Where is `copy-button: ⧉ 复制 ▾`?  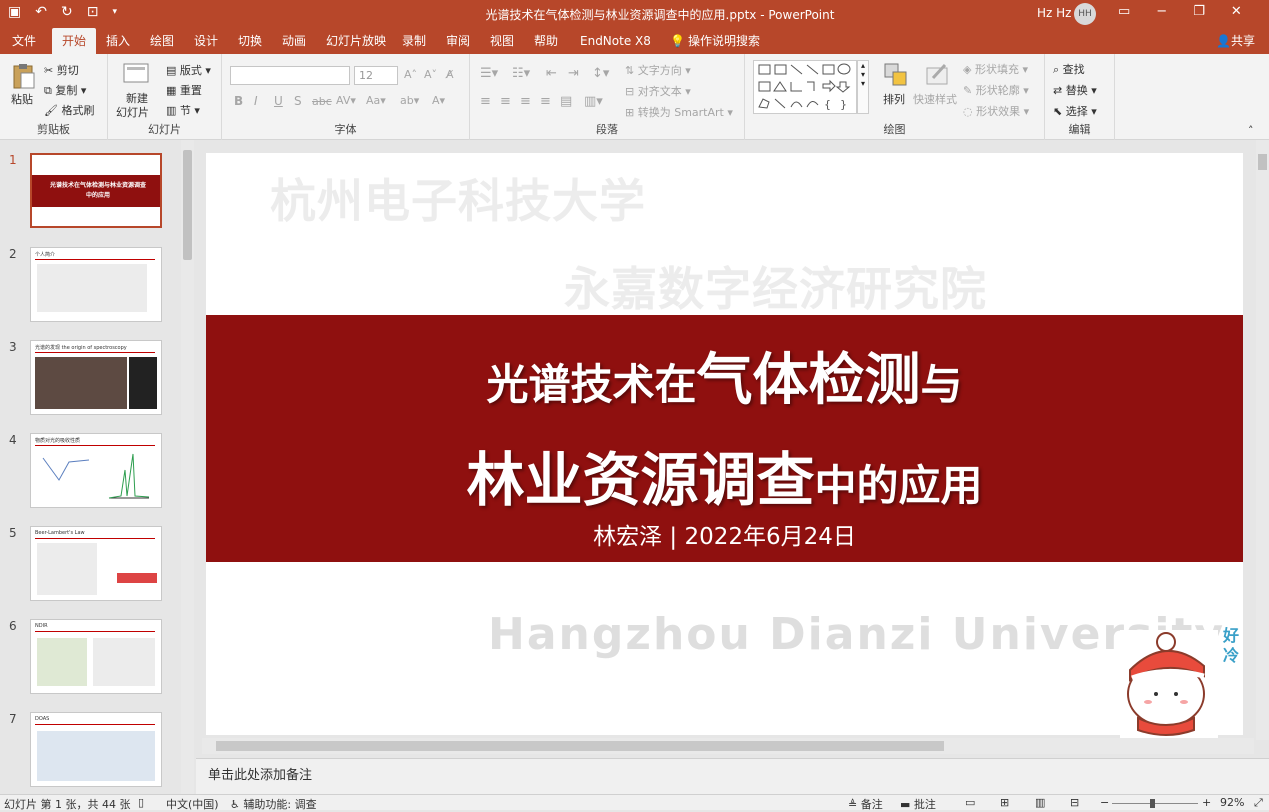 copy-button: ⧉ 复制 ▾ is located at coordinates (65, 90).